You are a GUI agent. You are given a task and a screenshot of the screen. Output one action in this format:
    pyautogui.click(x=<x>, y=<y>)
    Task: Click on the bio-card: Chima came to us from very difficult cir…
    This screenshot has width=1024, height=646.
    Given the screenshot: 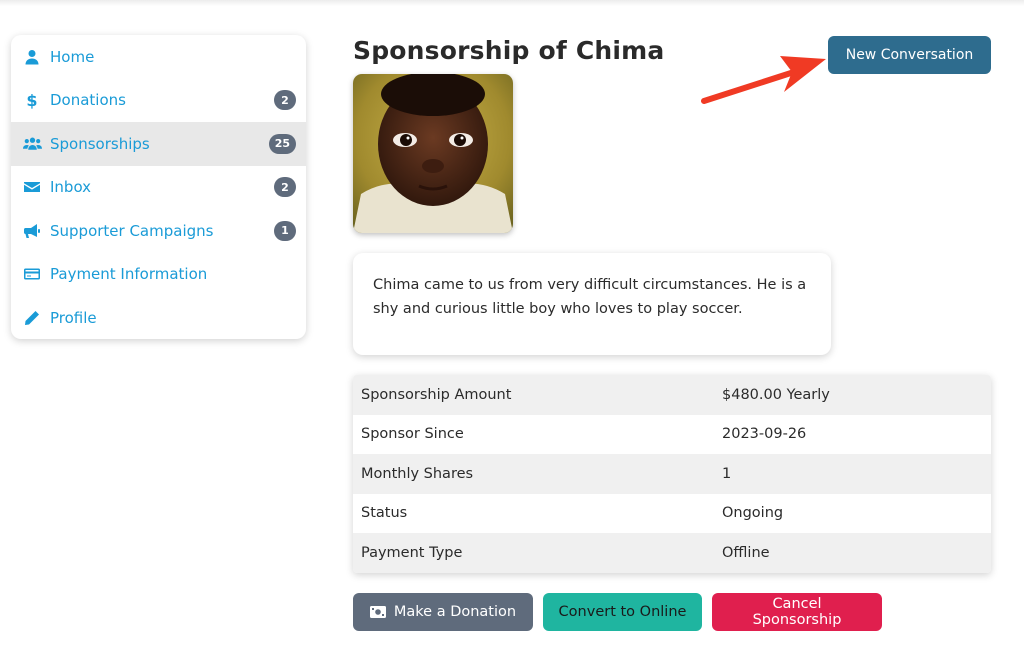 What is the action you would take?
    pyautogui.click(x=592, y=304)
    